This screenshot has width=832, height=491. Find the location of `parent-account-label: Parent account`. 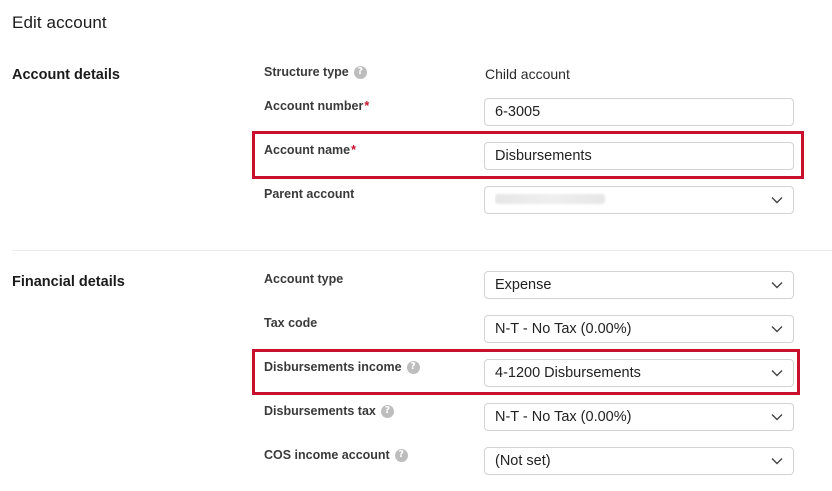

parent-account-label: Parent account is located at coordinates (309, 194).